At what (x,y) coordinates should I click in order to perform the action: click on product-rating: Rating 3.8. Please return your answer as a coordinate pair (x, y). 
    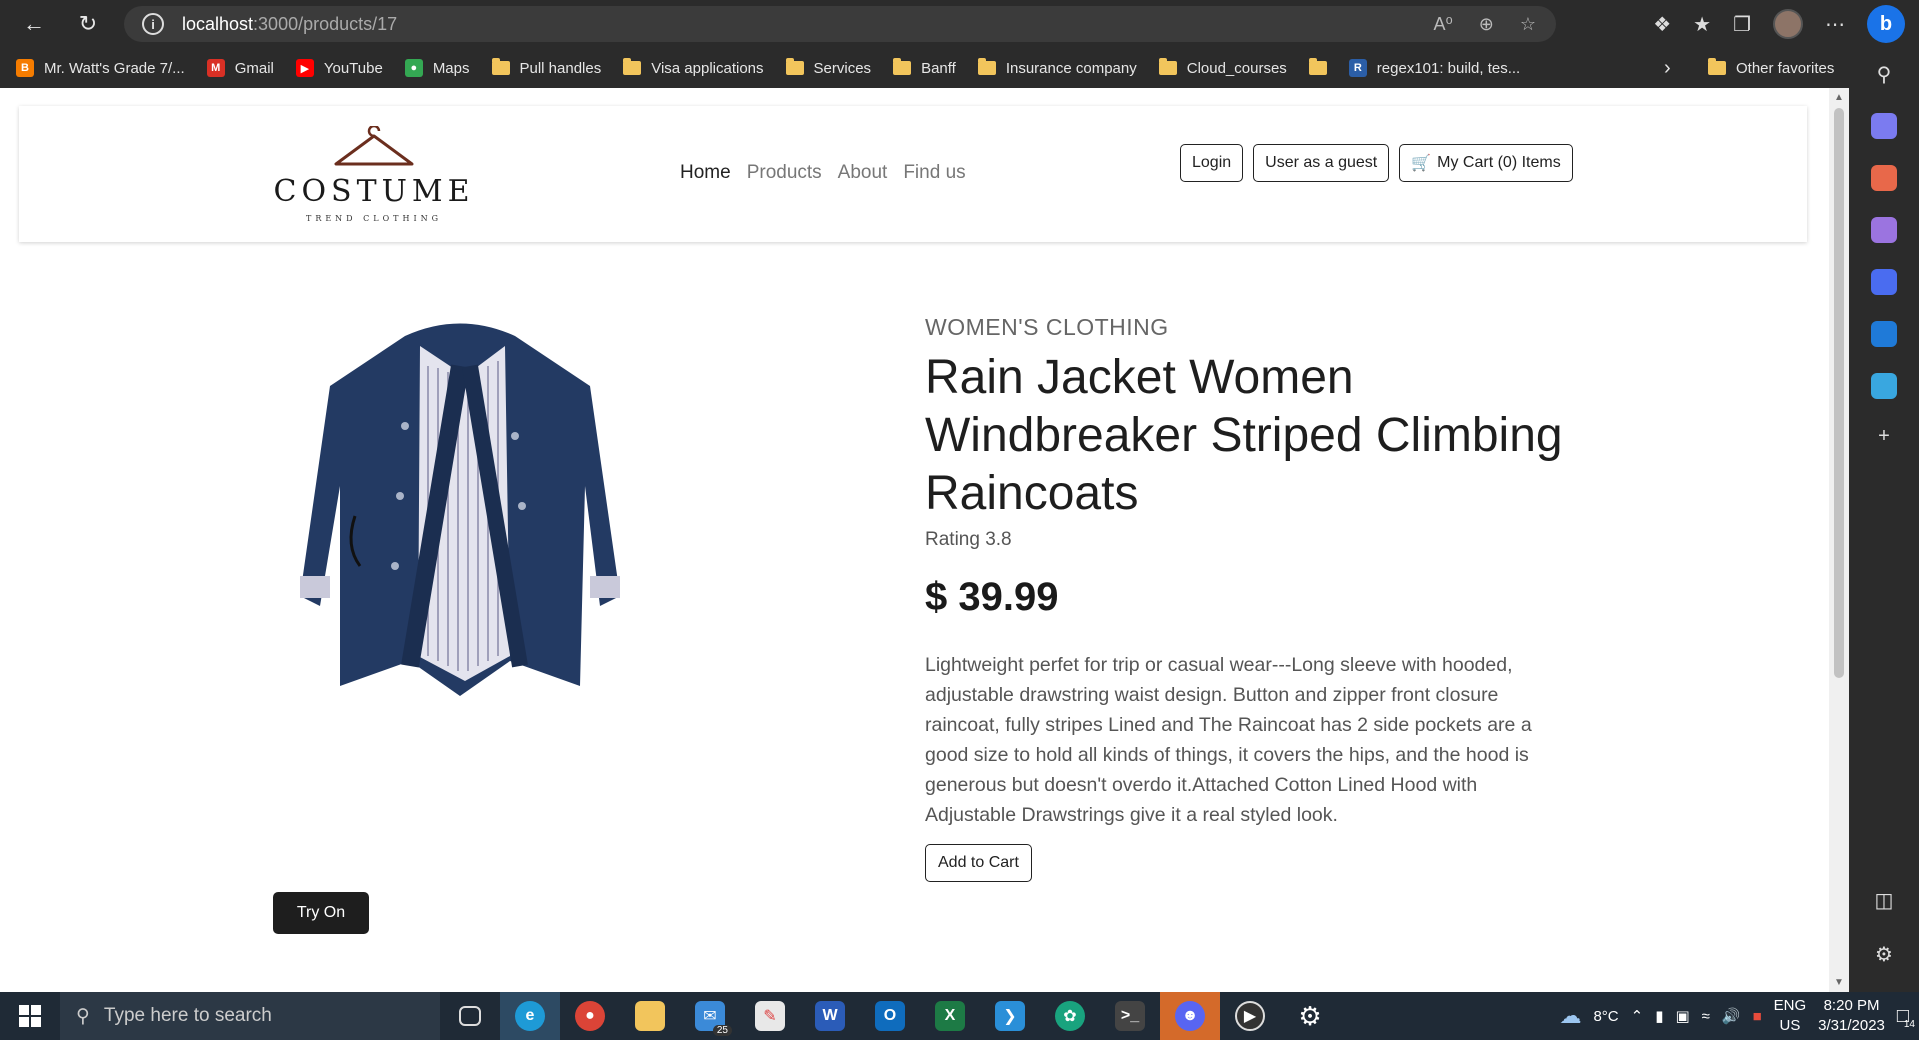
    Looking at the image, I should click on (968, 539).